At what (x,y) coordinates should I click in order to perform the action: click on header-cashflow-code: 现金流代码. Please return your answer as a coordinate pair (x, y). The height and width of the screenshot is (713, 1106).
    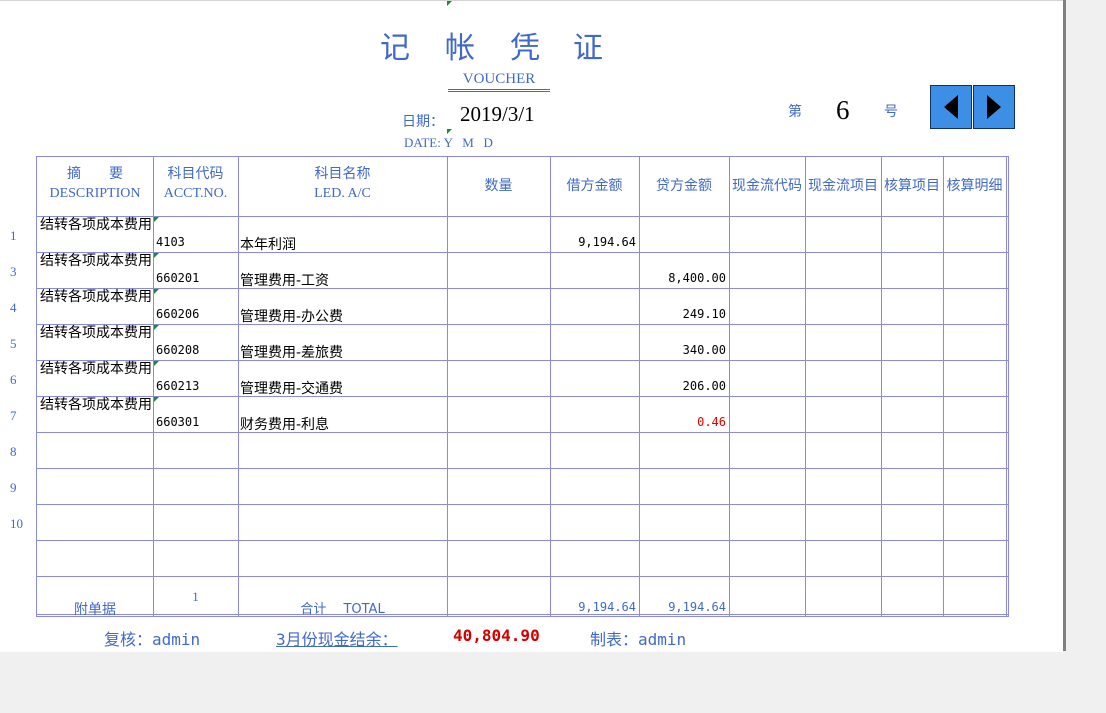
    Looking at the image, I should click on (767, 186).